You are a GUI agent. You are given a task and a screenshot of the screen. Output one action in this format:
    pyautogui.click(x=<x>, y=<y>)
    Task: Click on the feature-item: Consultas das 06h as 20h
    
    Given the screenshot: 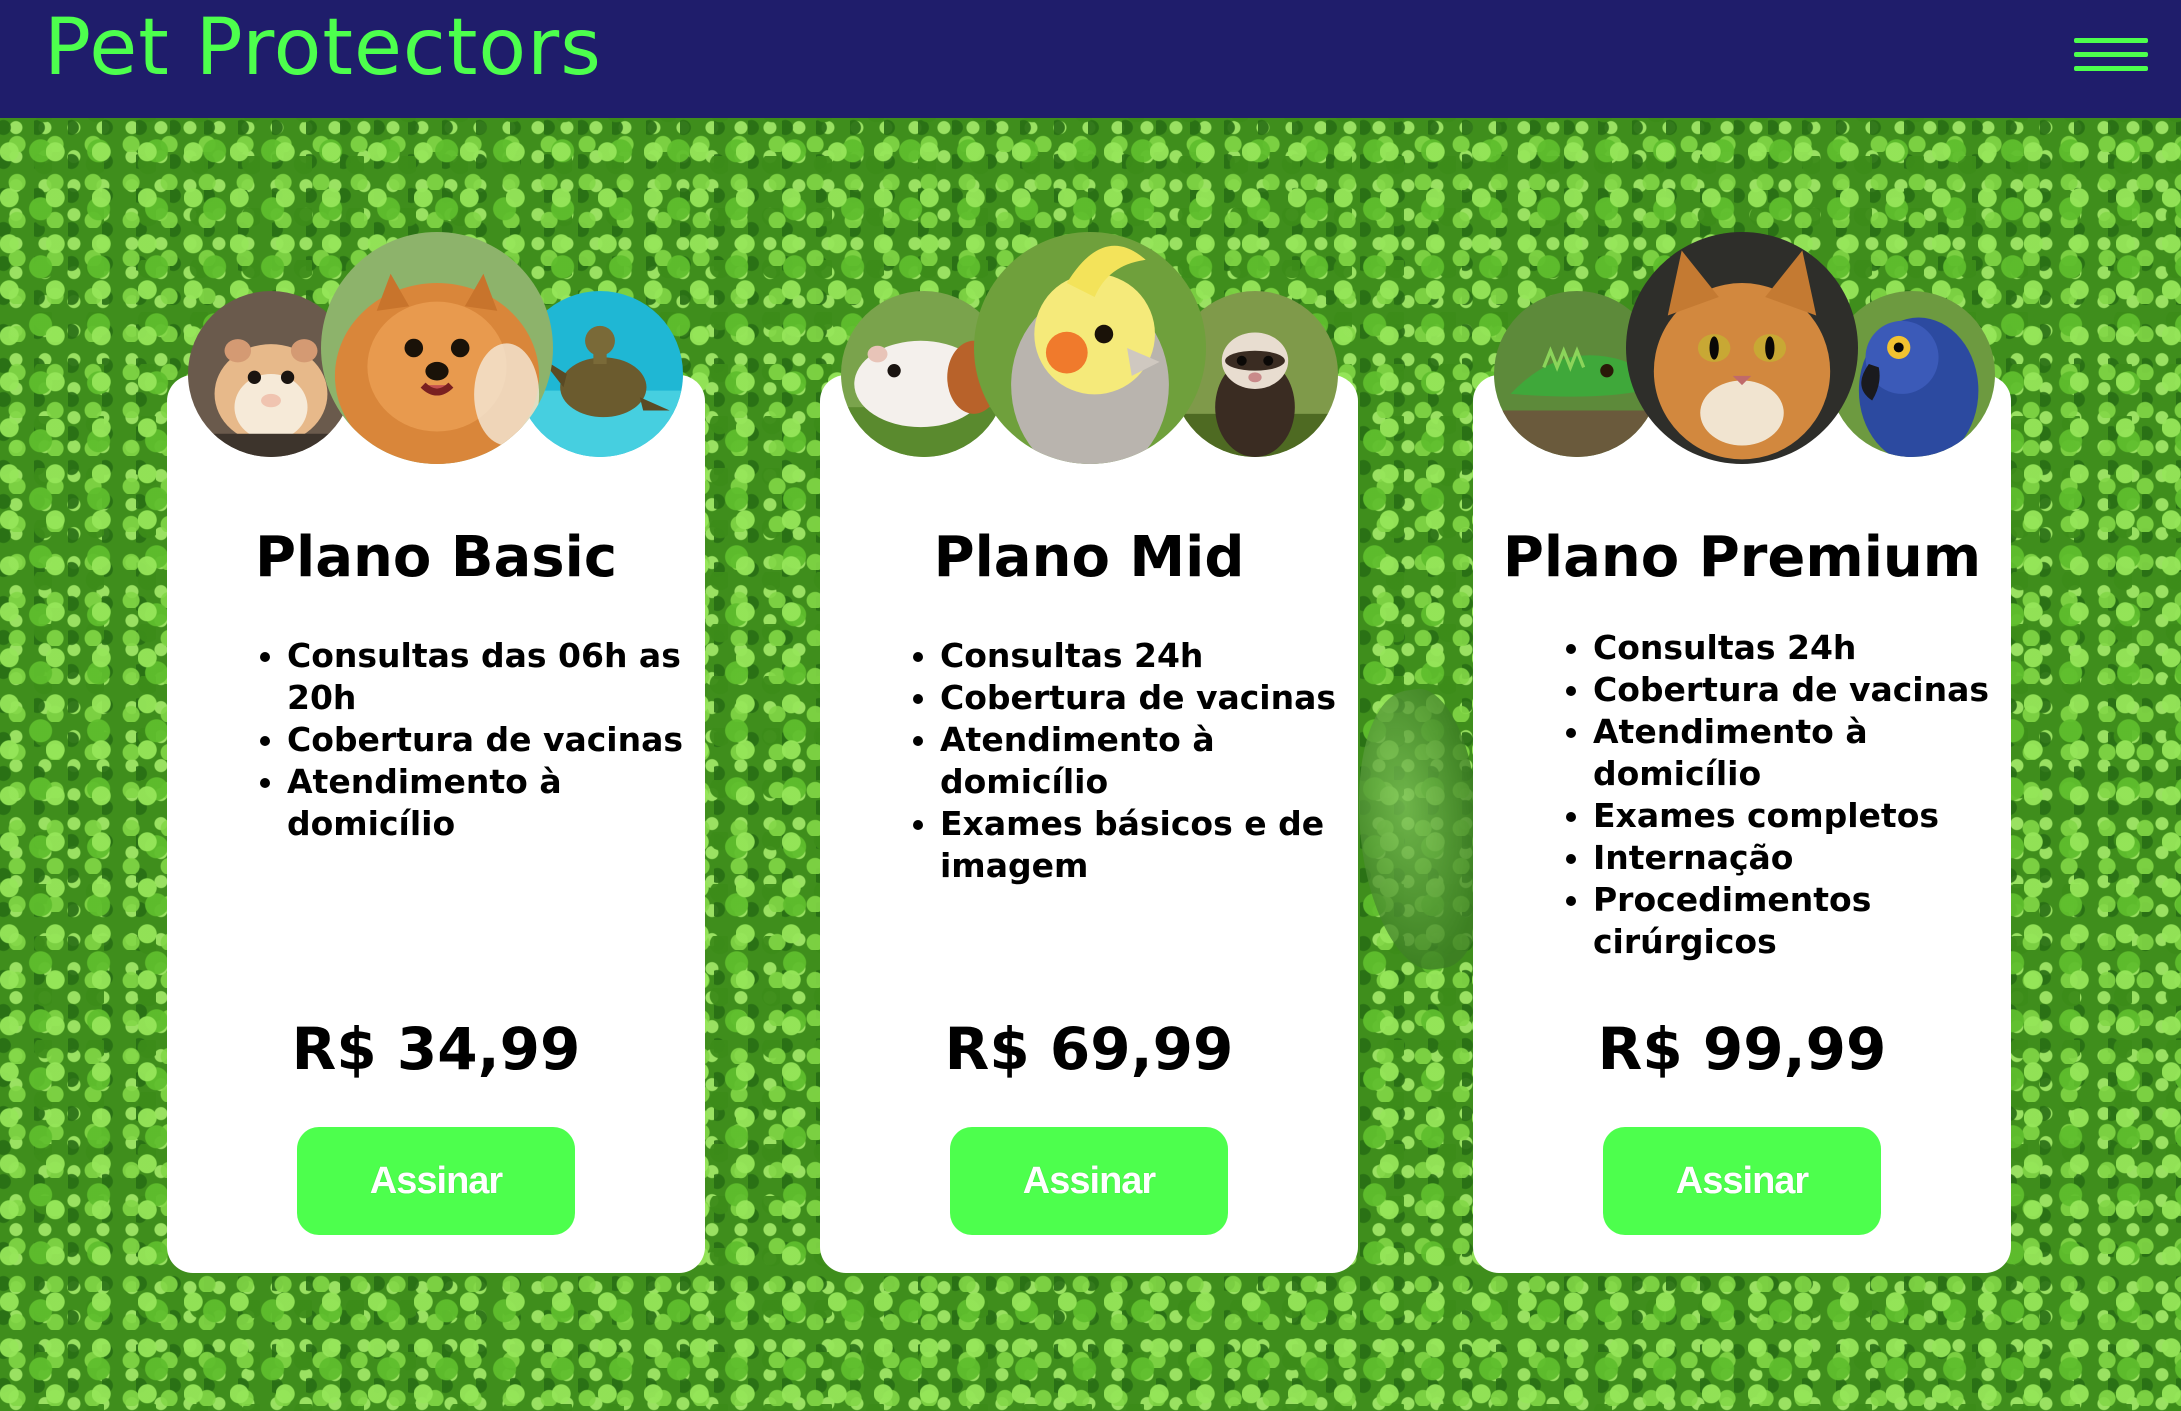 What is the action you would take?
    pyautogui.click(x=497, y=677)
    